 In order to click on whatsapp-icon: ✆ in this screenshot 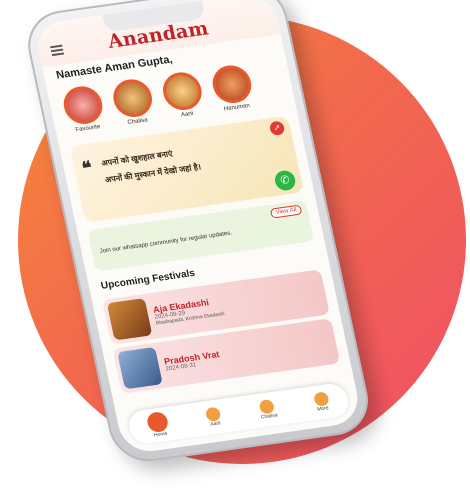, I will do `click(285, 180)`.